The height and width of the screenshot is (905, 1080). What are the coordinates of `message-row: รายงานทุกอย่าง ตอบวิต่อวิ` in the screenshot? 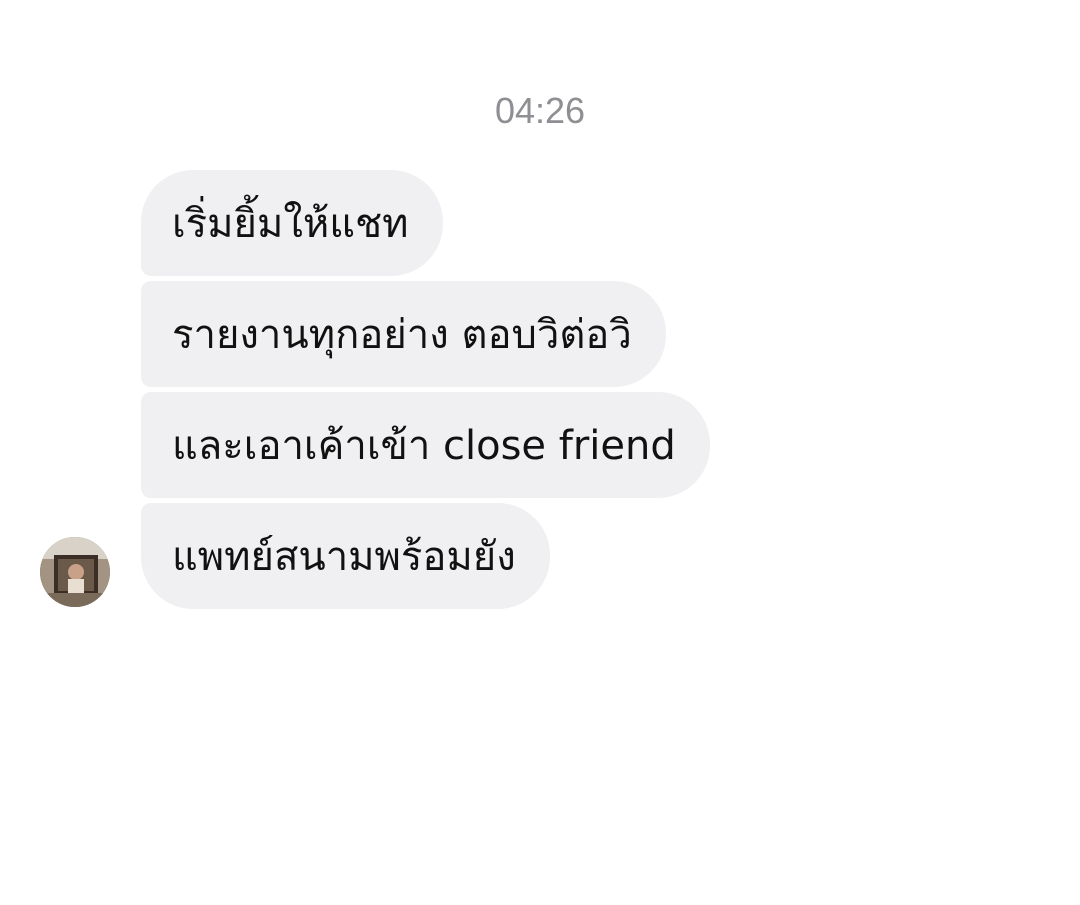 It's located at (491, 334).